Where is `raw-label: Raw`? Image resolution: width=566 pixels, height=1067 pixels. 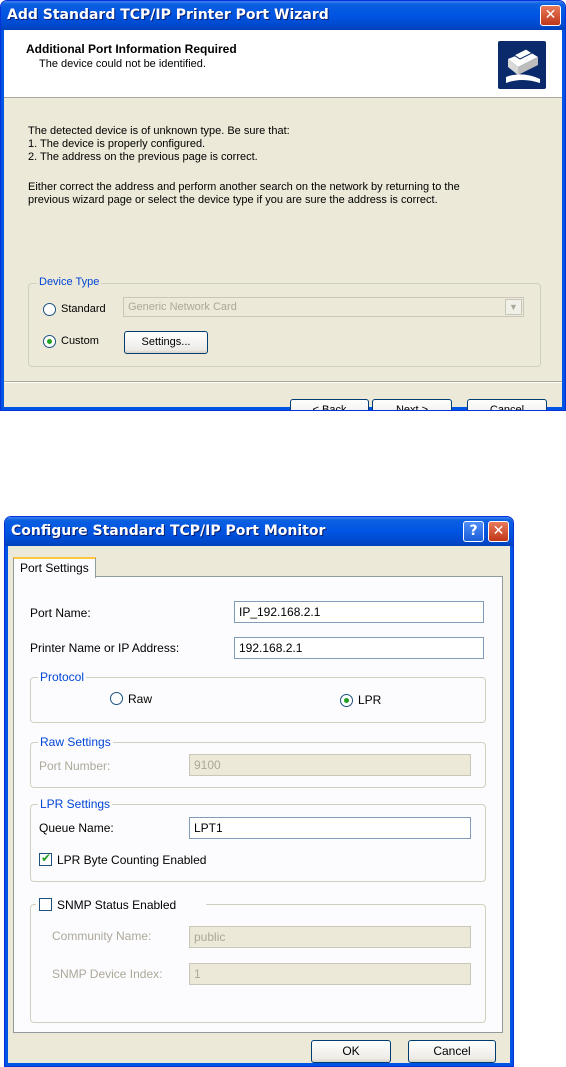 raw-label: Raw is located at coordinates (140, 699).